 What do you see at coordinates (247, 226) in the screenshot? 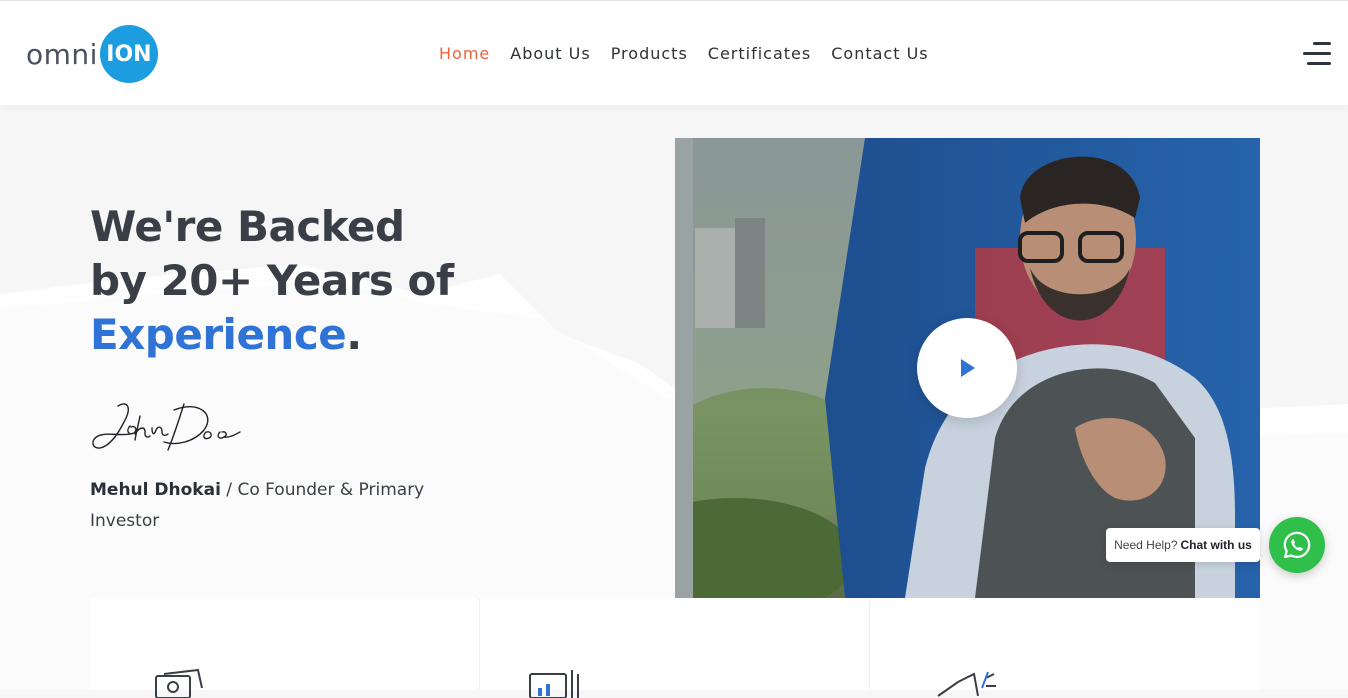
I see `headline-line-1: We're Backed` at bounding box center [247, 226].